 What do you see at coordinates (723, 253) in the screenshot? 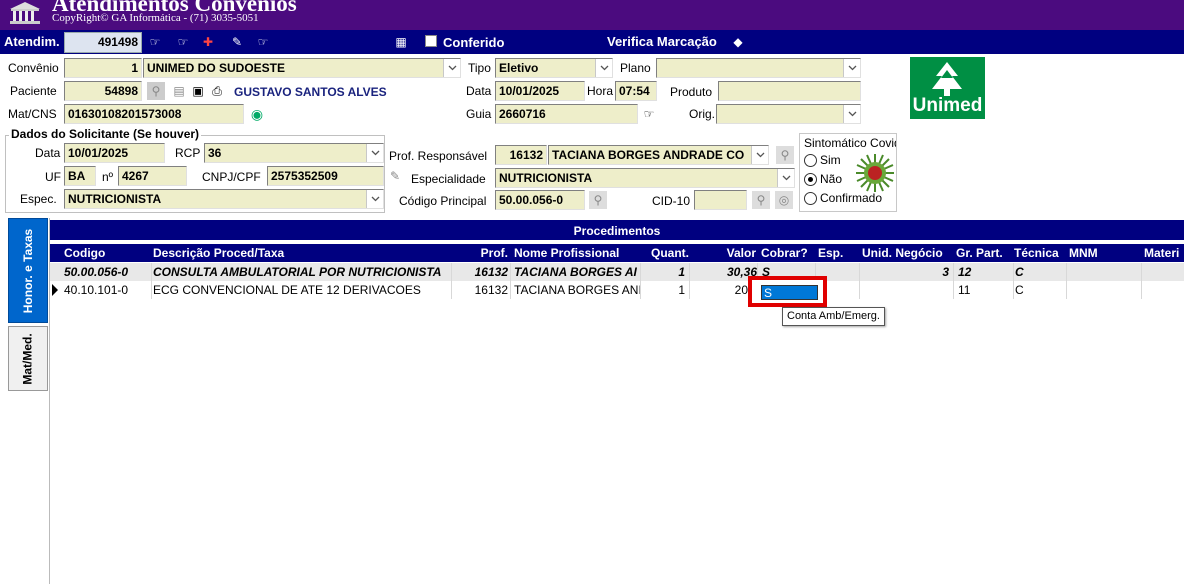
I see `col-valor: Valor` at bounding box center [723, 253].